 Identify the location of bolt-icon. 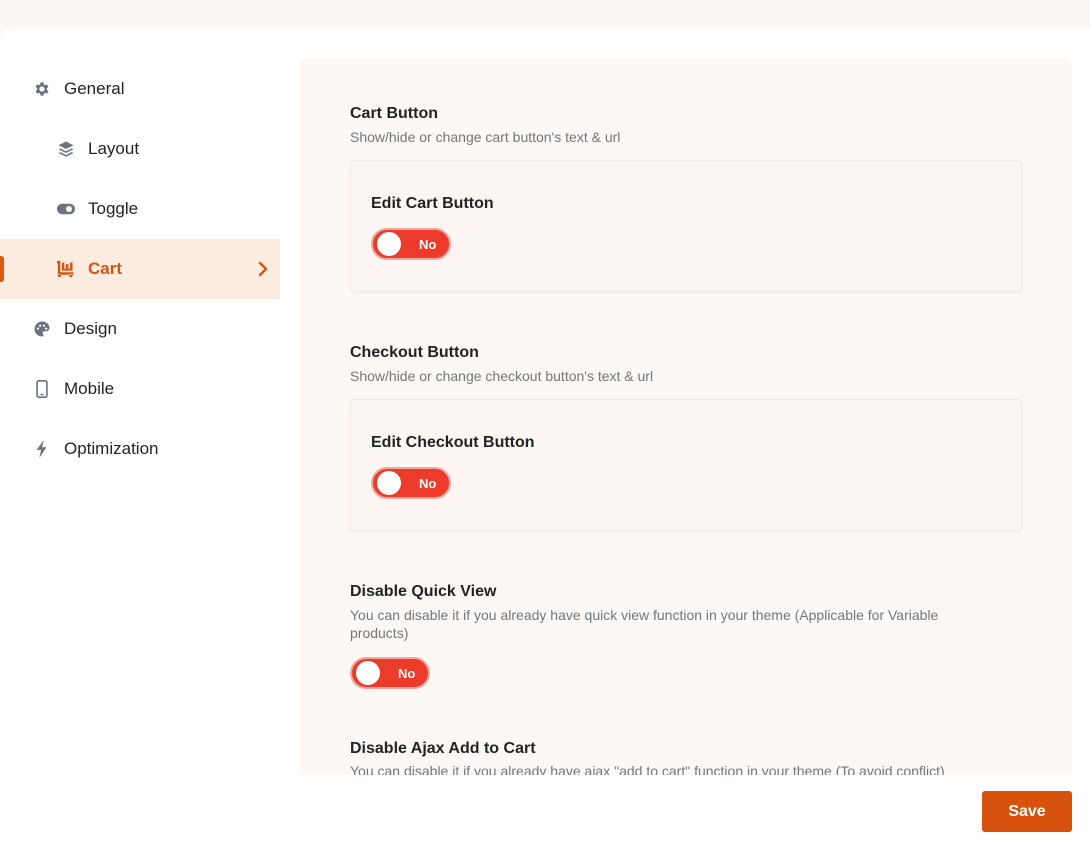
(42, 449).